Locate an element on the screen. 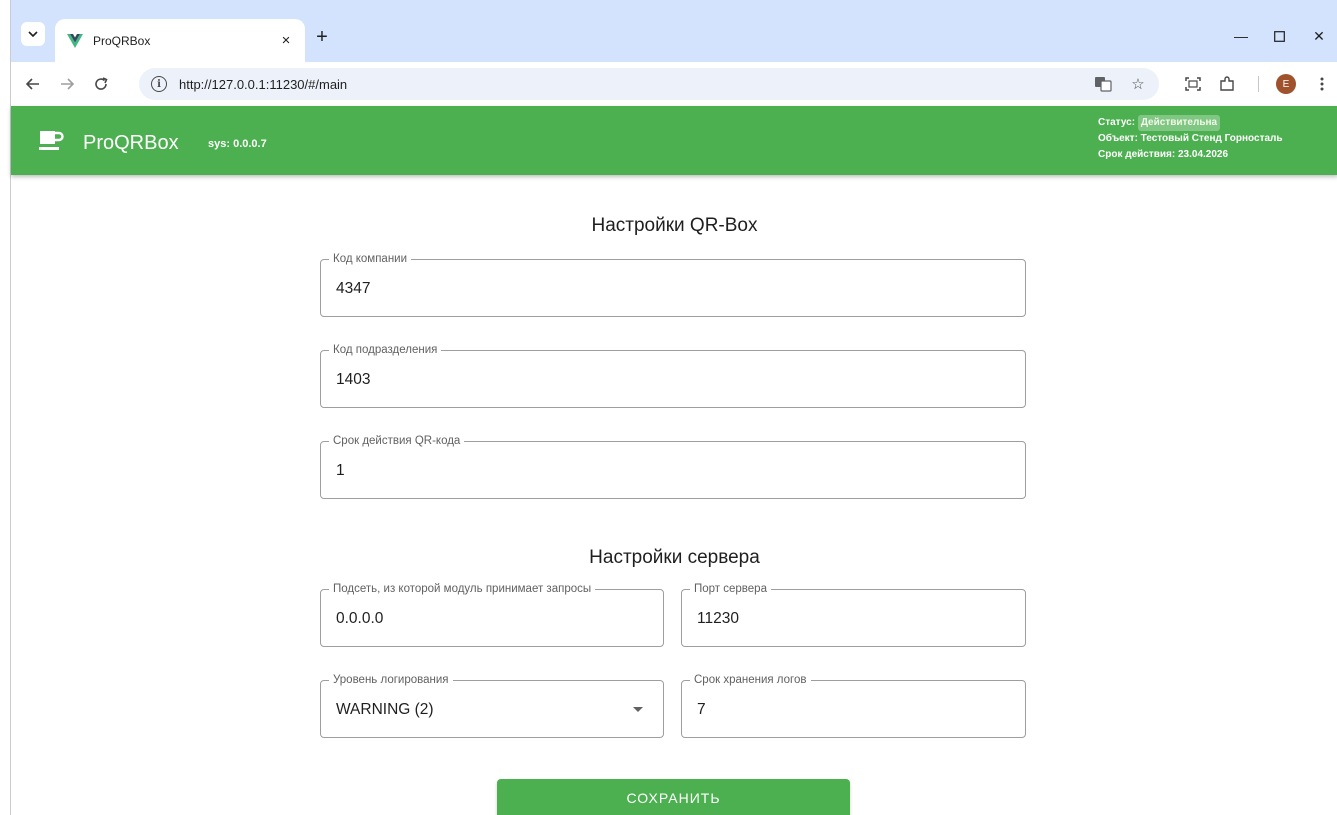  translate-icon is located at coordinates (1103, 84).